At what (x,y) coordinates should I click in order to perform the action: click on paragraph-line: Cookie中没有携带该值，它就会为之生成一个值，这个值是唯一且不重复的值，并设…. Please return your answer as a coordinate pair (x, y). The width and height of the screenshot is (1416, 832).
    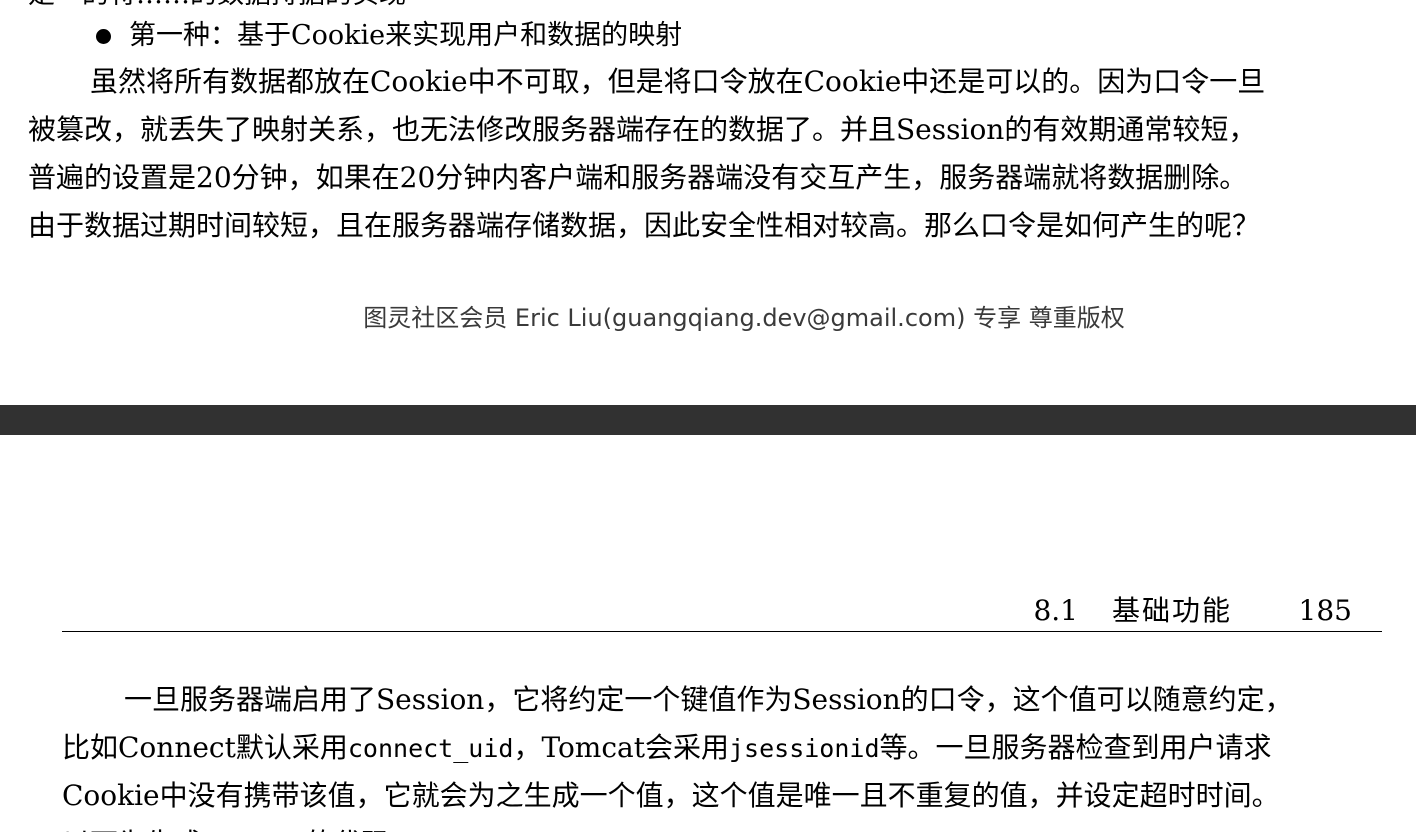
    Looking at the image, I should click on (671, 795).